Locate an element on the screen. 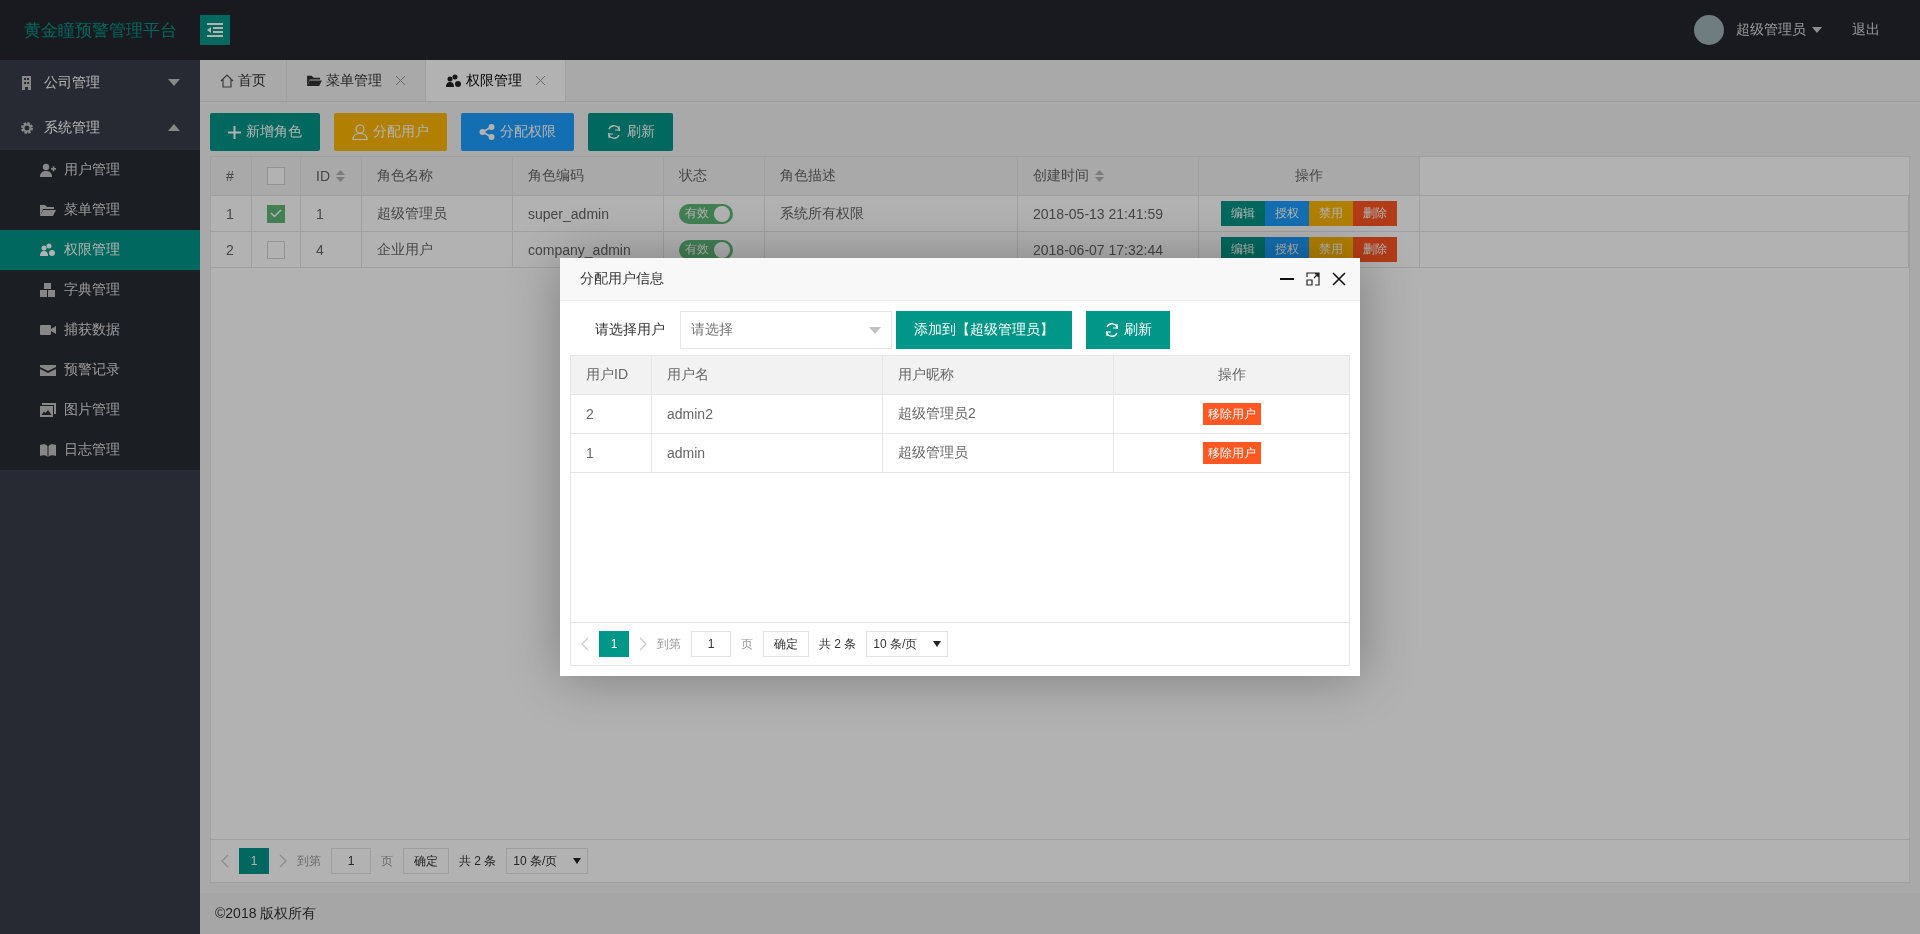 Image resolution: width=1920 pixels, height=934 pixels. table-cell: admin2 is located at coordinates (767, 414).